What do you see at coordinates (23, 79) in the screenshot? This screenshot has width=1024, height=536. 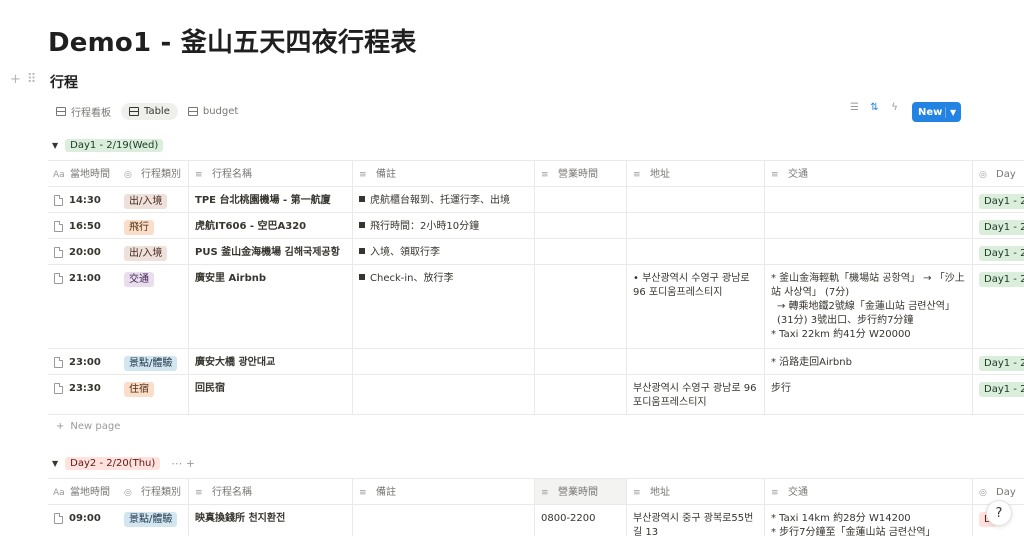 I see `block-handle: + ⠿` at bounding box center [23, 79].